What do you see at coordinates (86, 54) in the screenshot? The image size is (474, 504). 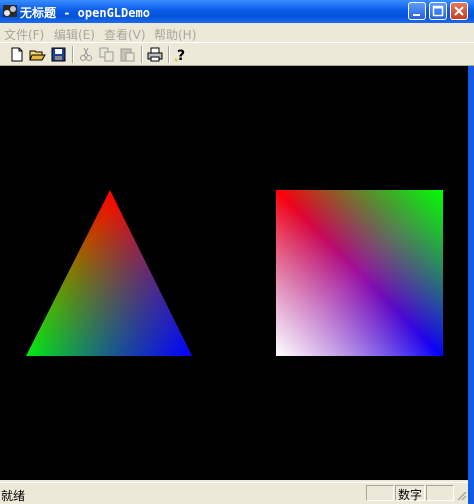 I see `cut-icon` at bounding box center [86, 54].